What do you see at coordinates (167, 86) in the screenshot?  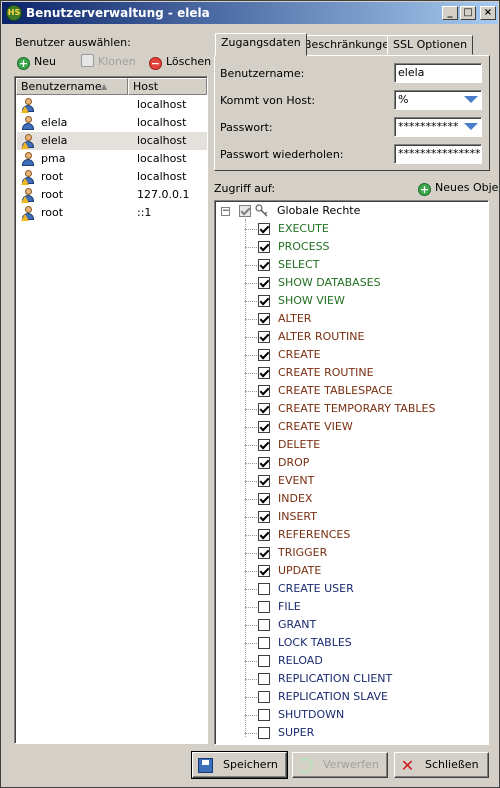 I see `column-header-host: Host` at bounding box center [167, 86].